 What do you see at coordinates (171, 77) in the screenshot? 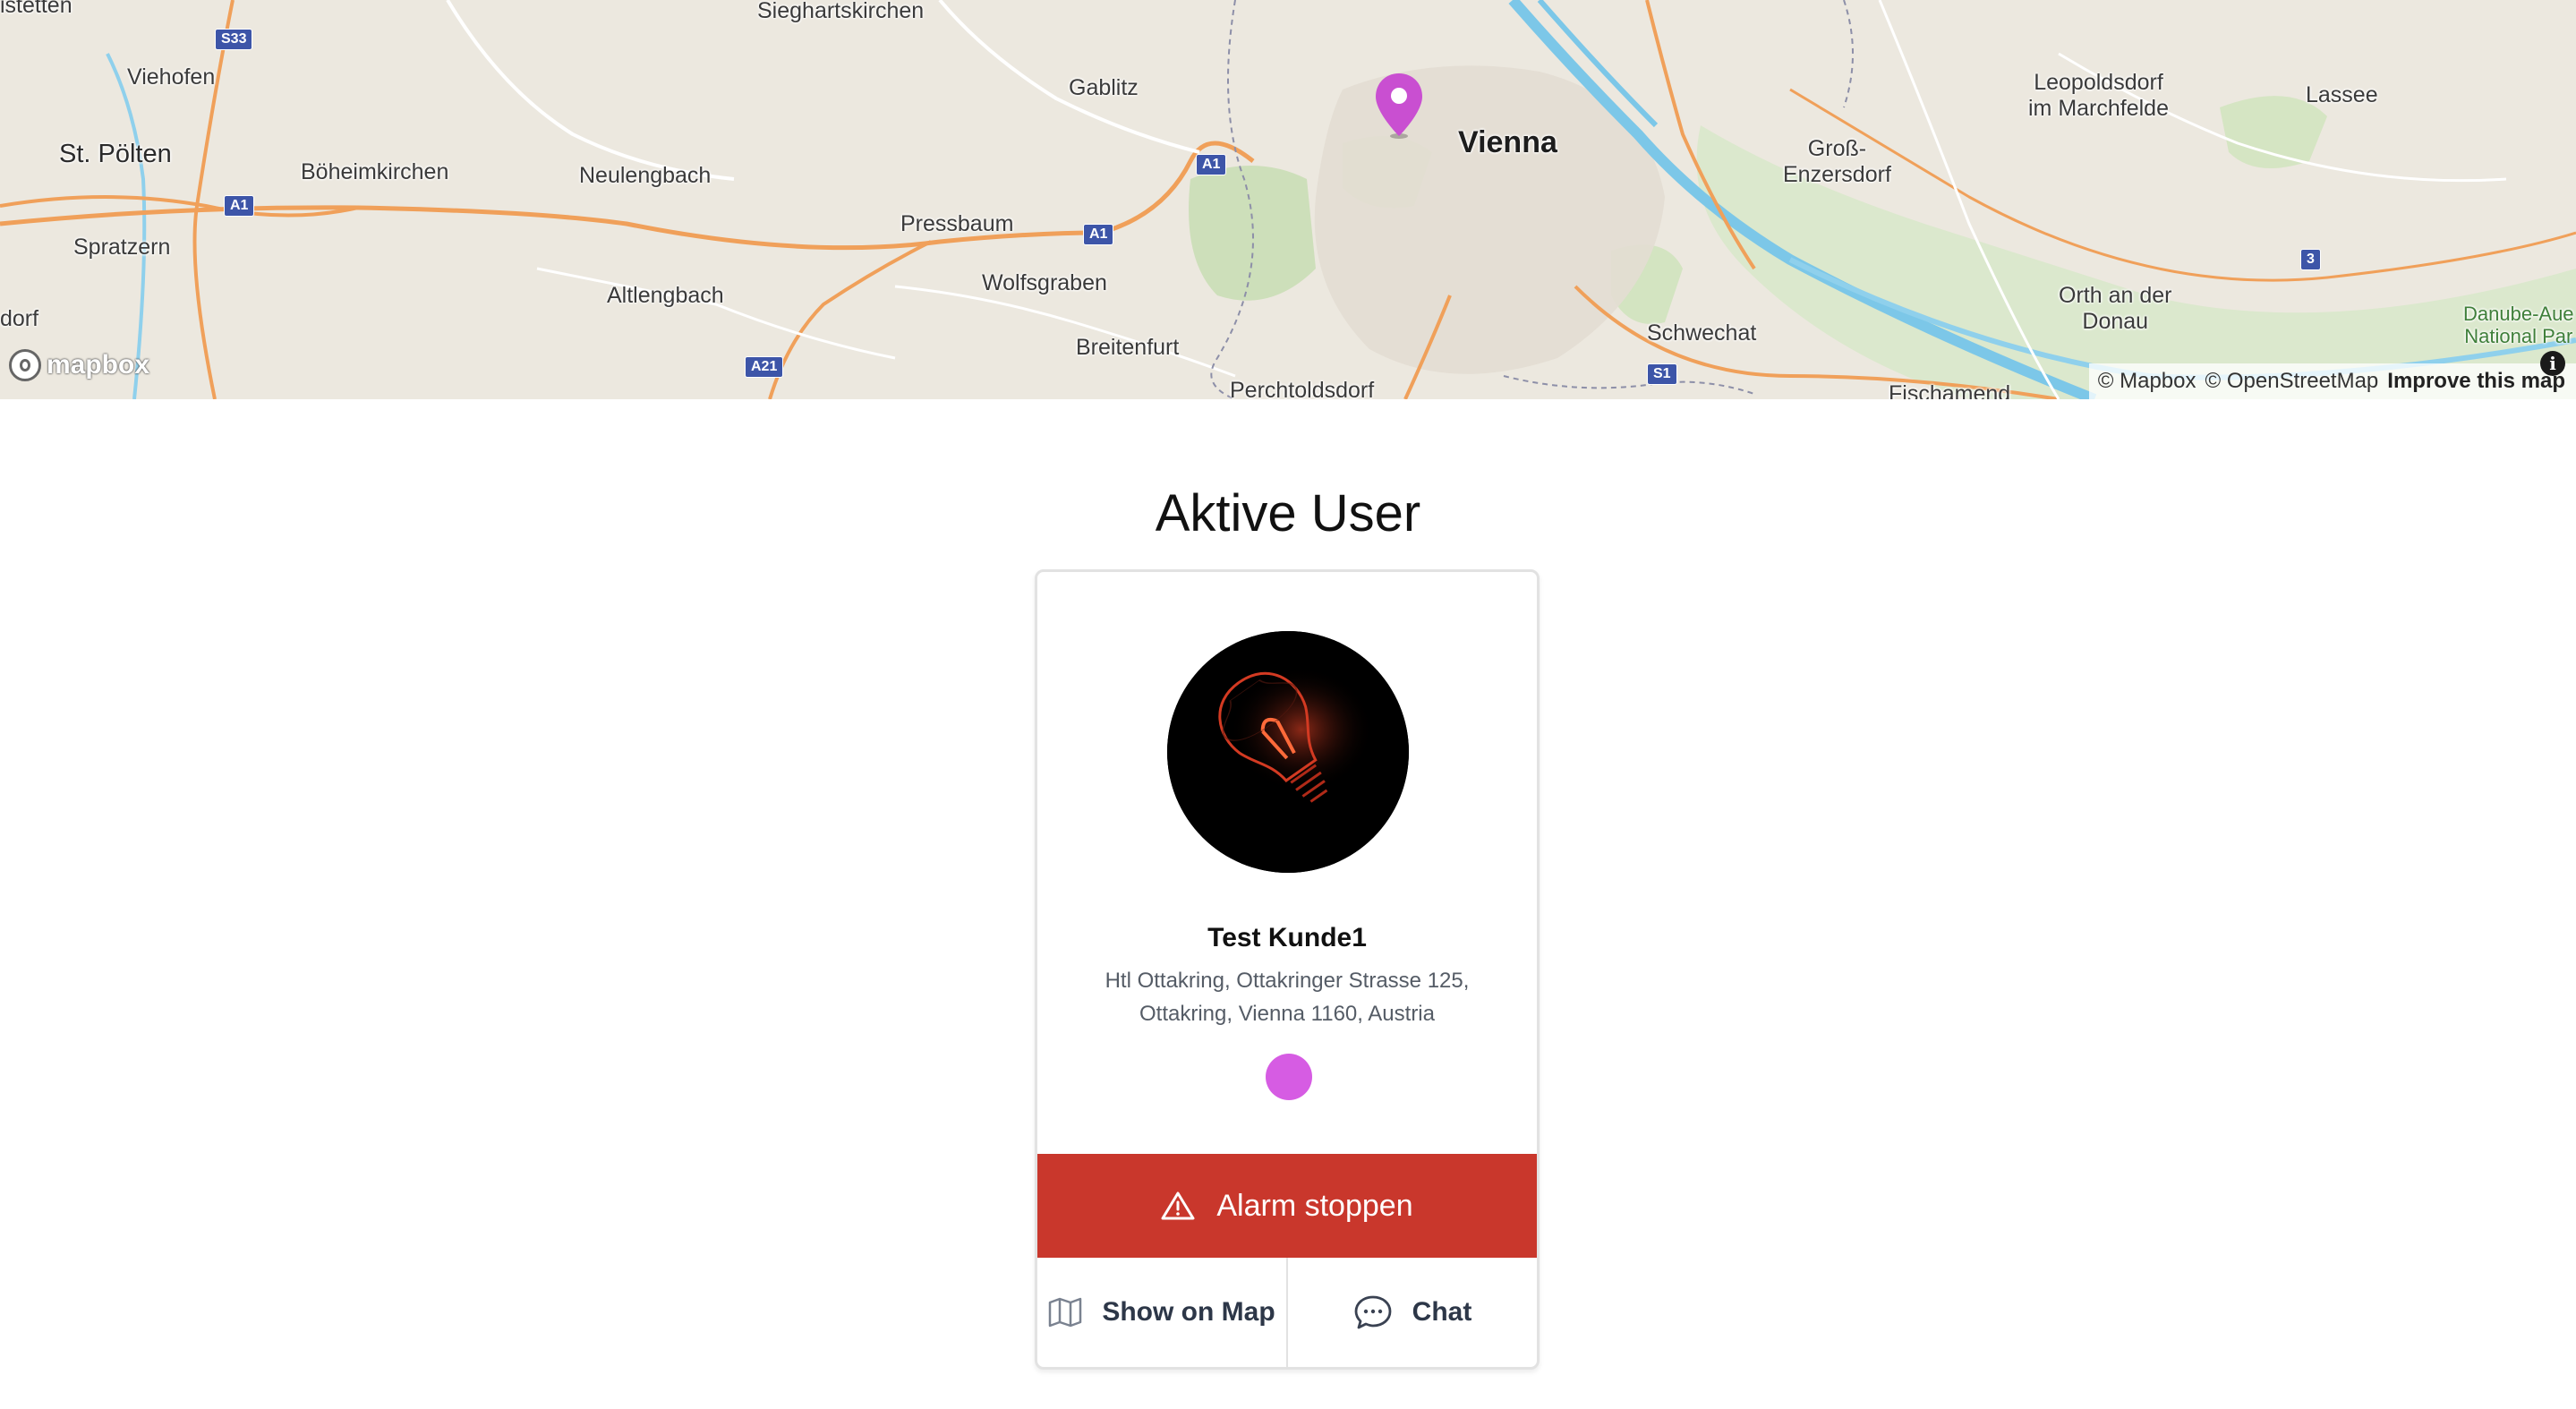
I see `map-label-viehofen: Viehofen` at bounding box center [171, 77].